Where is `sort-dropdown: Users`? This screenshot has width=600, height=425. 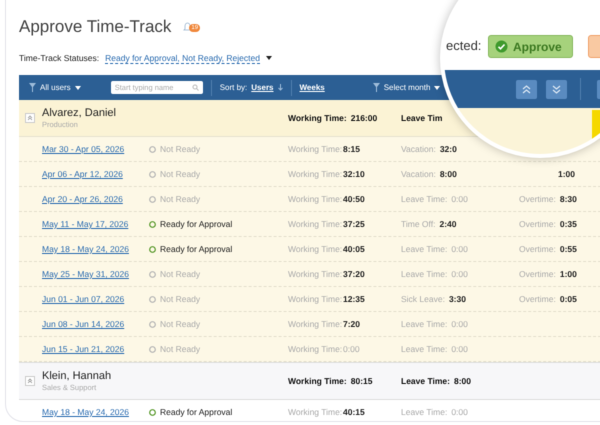
sort-dropdown: Users is located at coordinates (267, 87).